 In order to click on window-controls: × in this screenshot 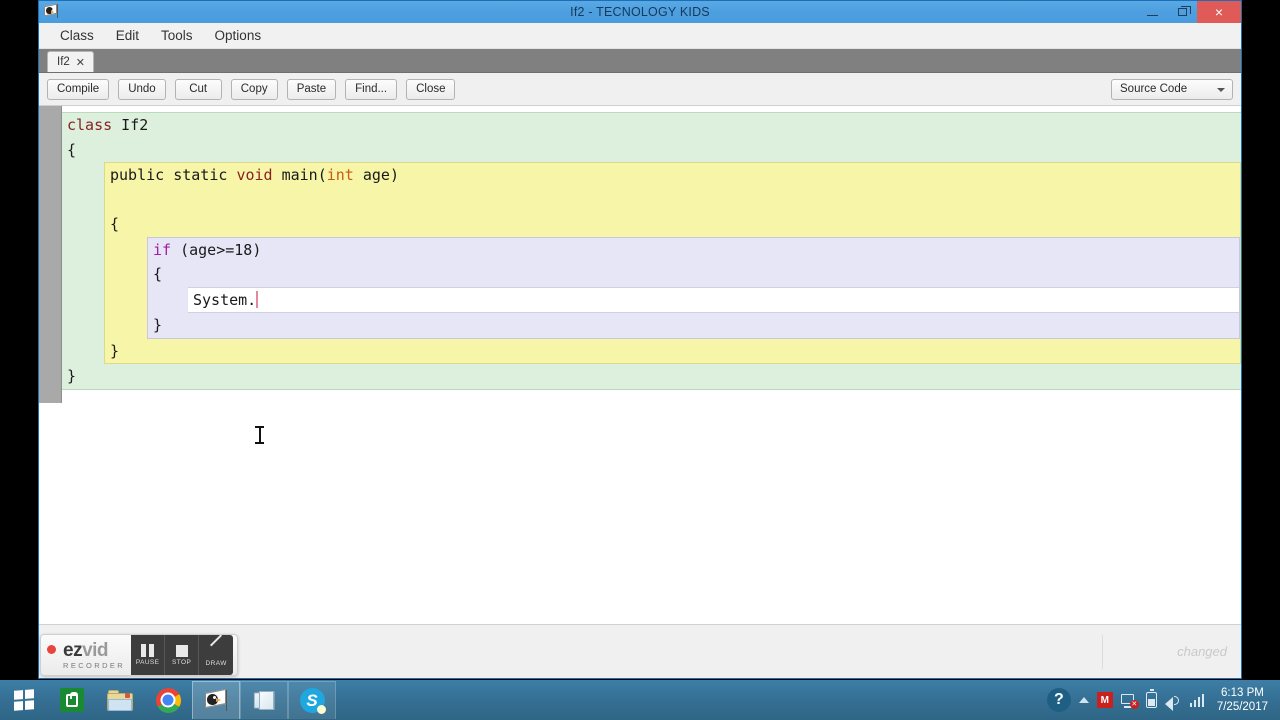, I will do `click(1189, 12)`.